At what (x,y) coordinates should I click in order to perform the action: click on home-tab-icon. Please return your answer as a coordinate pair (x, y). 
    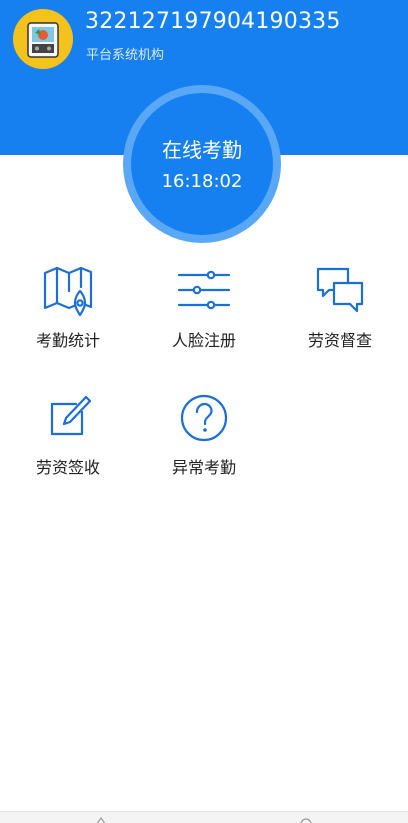
    Looking at the image, I should click on (101, 819).